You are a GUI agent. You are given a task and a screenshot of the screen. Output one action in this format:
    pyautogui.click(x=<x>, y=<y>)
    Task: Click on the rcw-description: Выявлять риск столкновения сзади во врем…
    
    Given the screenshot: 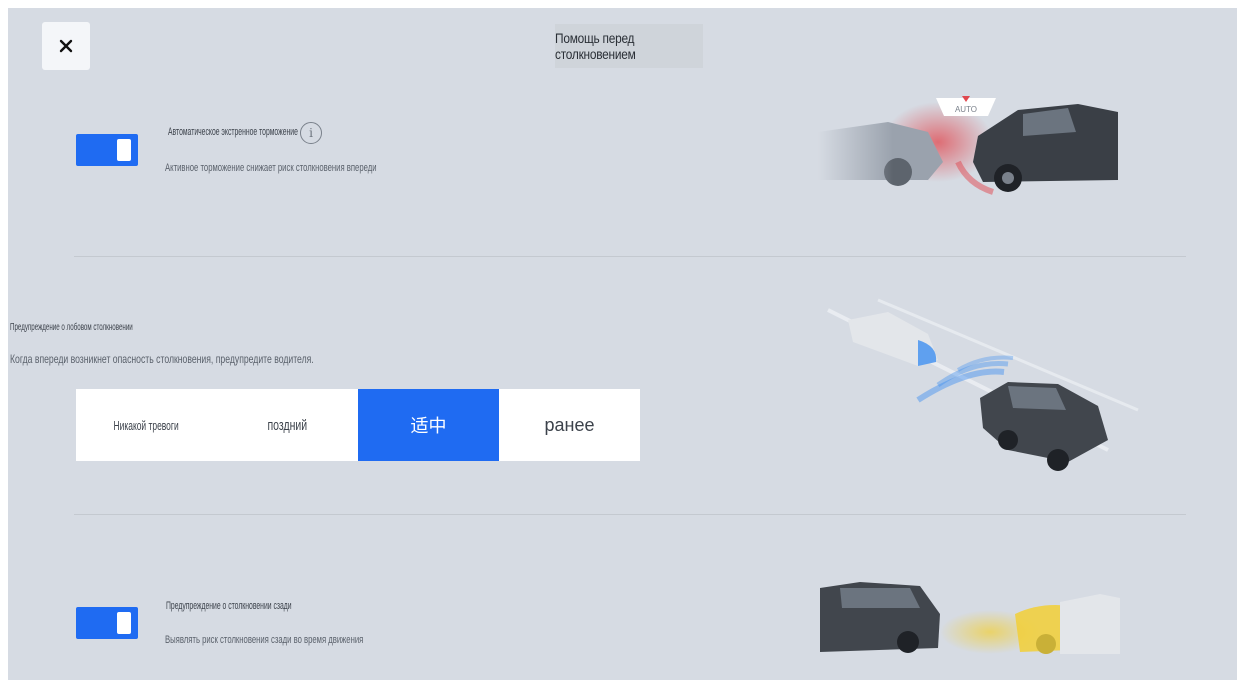 What is the action you would take?
    pyautogui.click(x=264, y=640)
    